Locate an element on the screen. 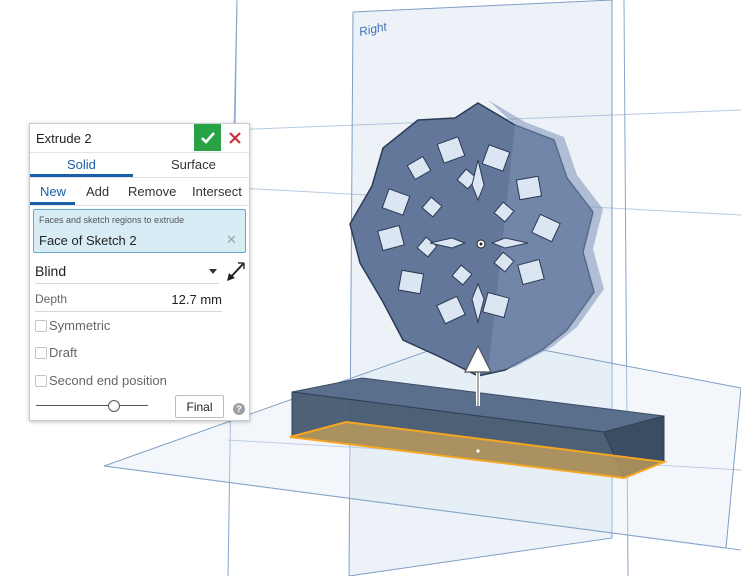 This screenshot has height=576, width=741. depth-field: Depth 12.7 mm is located at coordinates (128, 300).